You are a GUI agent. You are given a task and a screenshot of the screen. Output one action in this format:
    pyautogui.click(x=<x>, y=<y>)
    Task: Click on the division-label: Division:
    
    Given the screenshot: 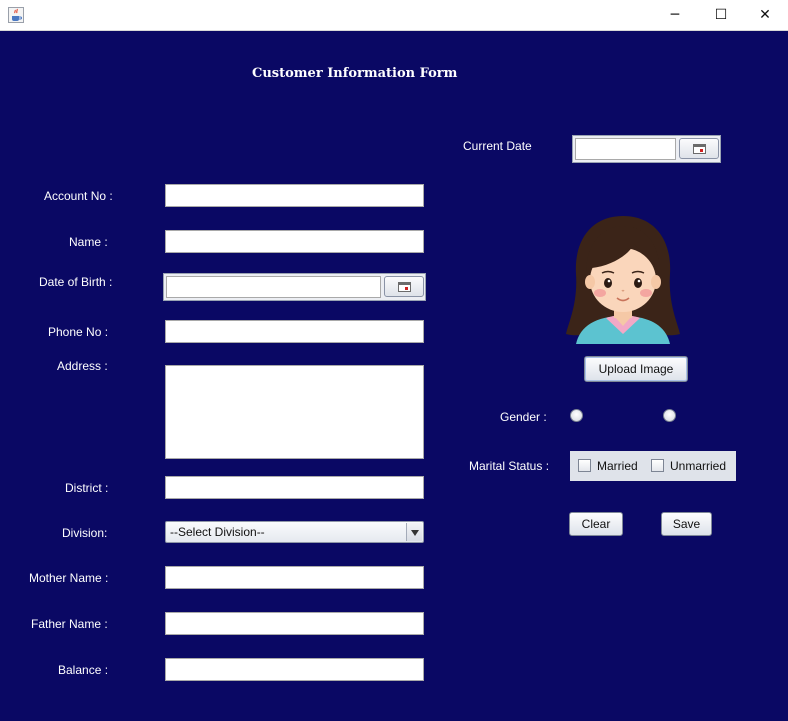 What is the action you would take?
    pyautogui.click(x=85, y=533)
    